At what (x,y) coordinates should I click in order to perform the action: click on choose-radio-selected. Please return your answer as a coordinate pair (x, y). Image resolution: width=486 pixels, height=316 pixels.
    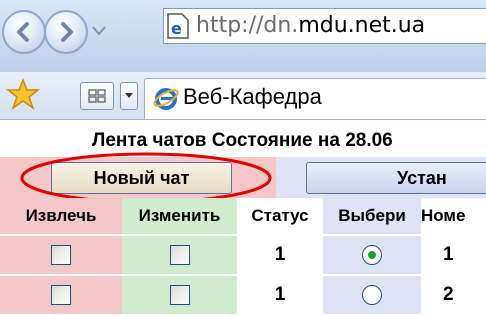
    Looking at the image, I should click on (372, 254).